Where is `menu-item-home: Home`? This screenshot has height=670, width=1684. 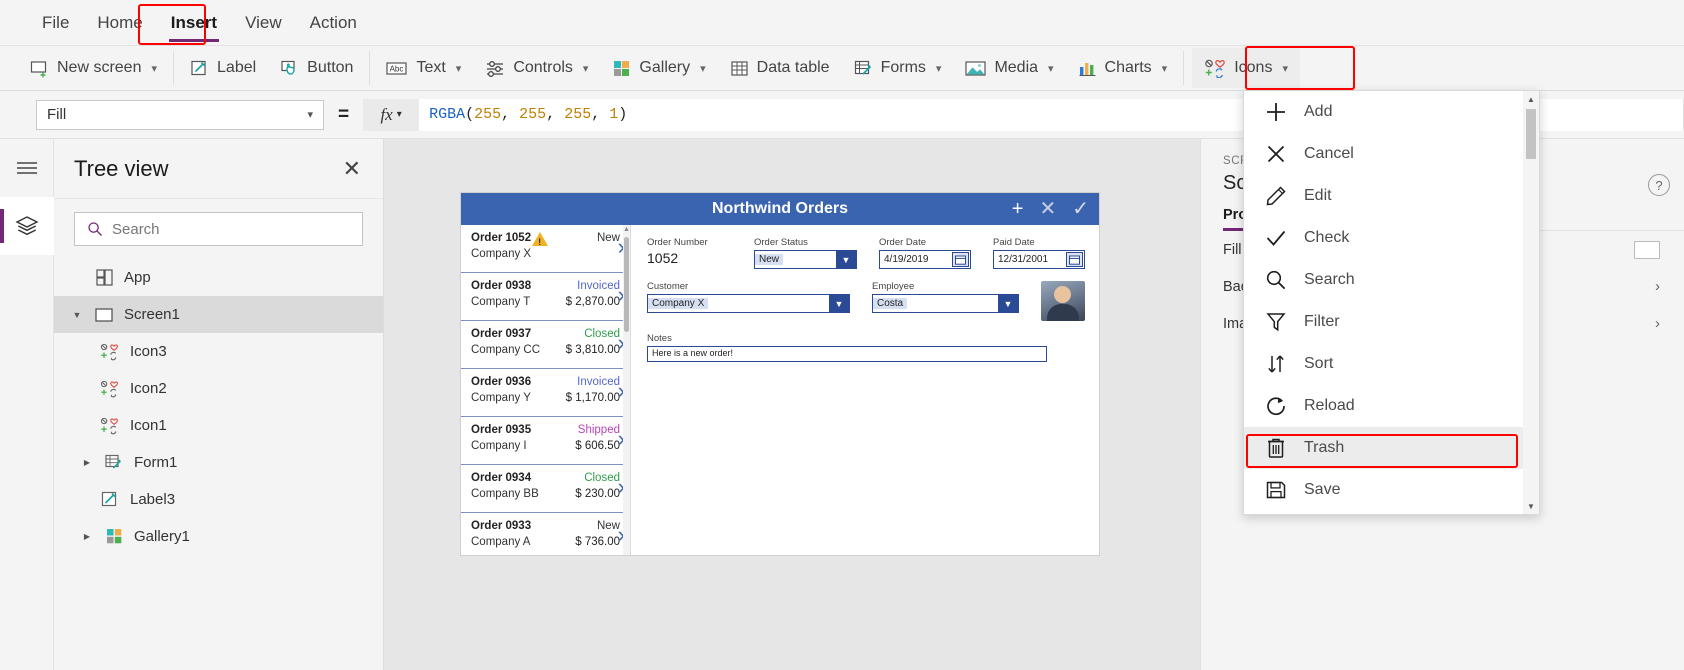 menu-item-home: Home is located at coordinates (119, 23).